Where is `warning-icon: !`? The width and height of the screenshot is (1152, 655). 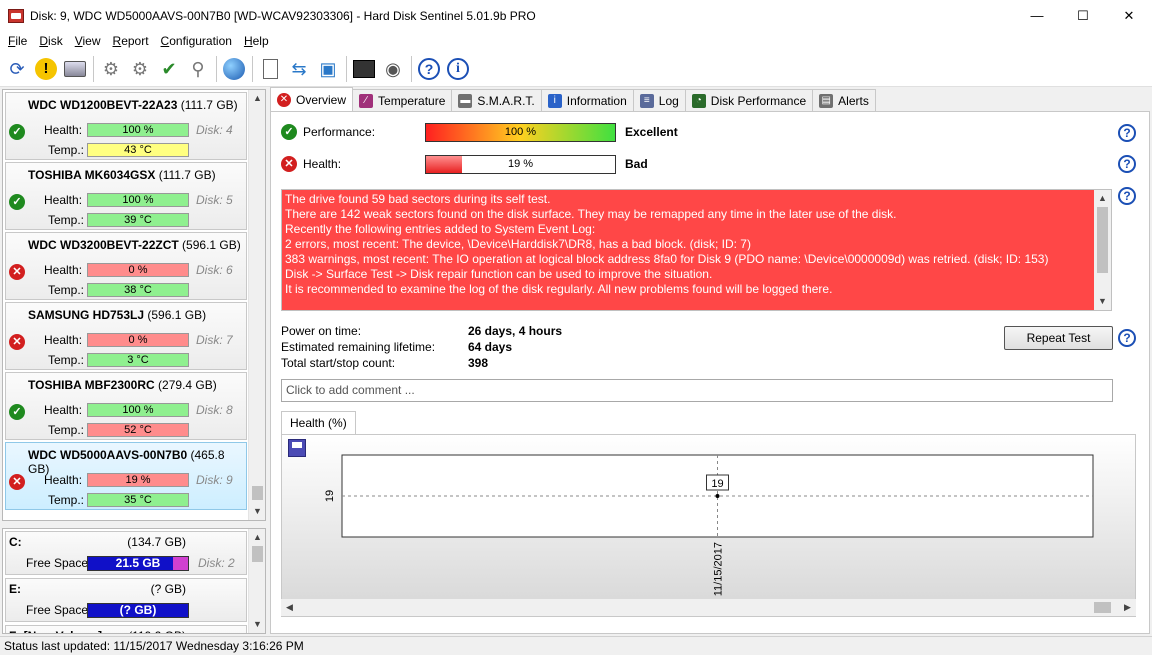 warning-icon: ! is located at coordinates (46, 69).